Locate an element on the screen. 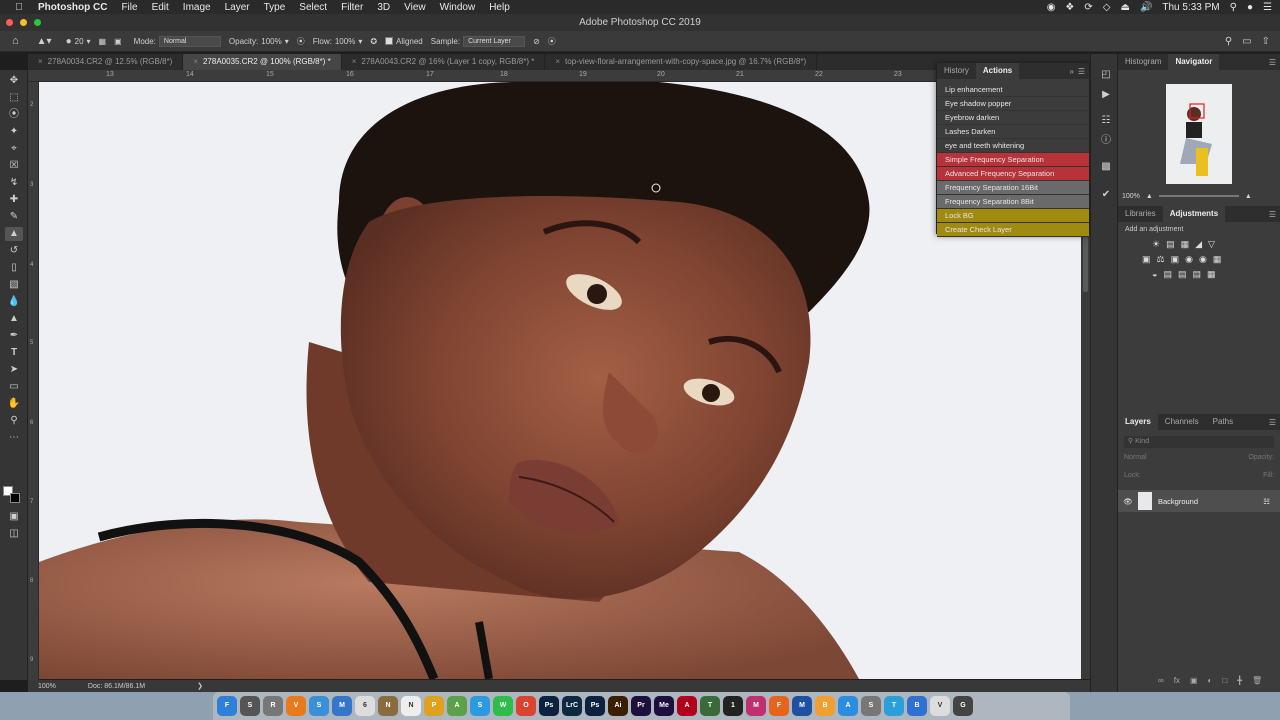 This screenshot has width=1280, height=720. dock-app-icon: R is located at coordinates (273, 706).